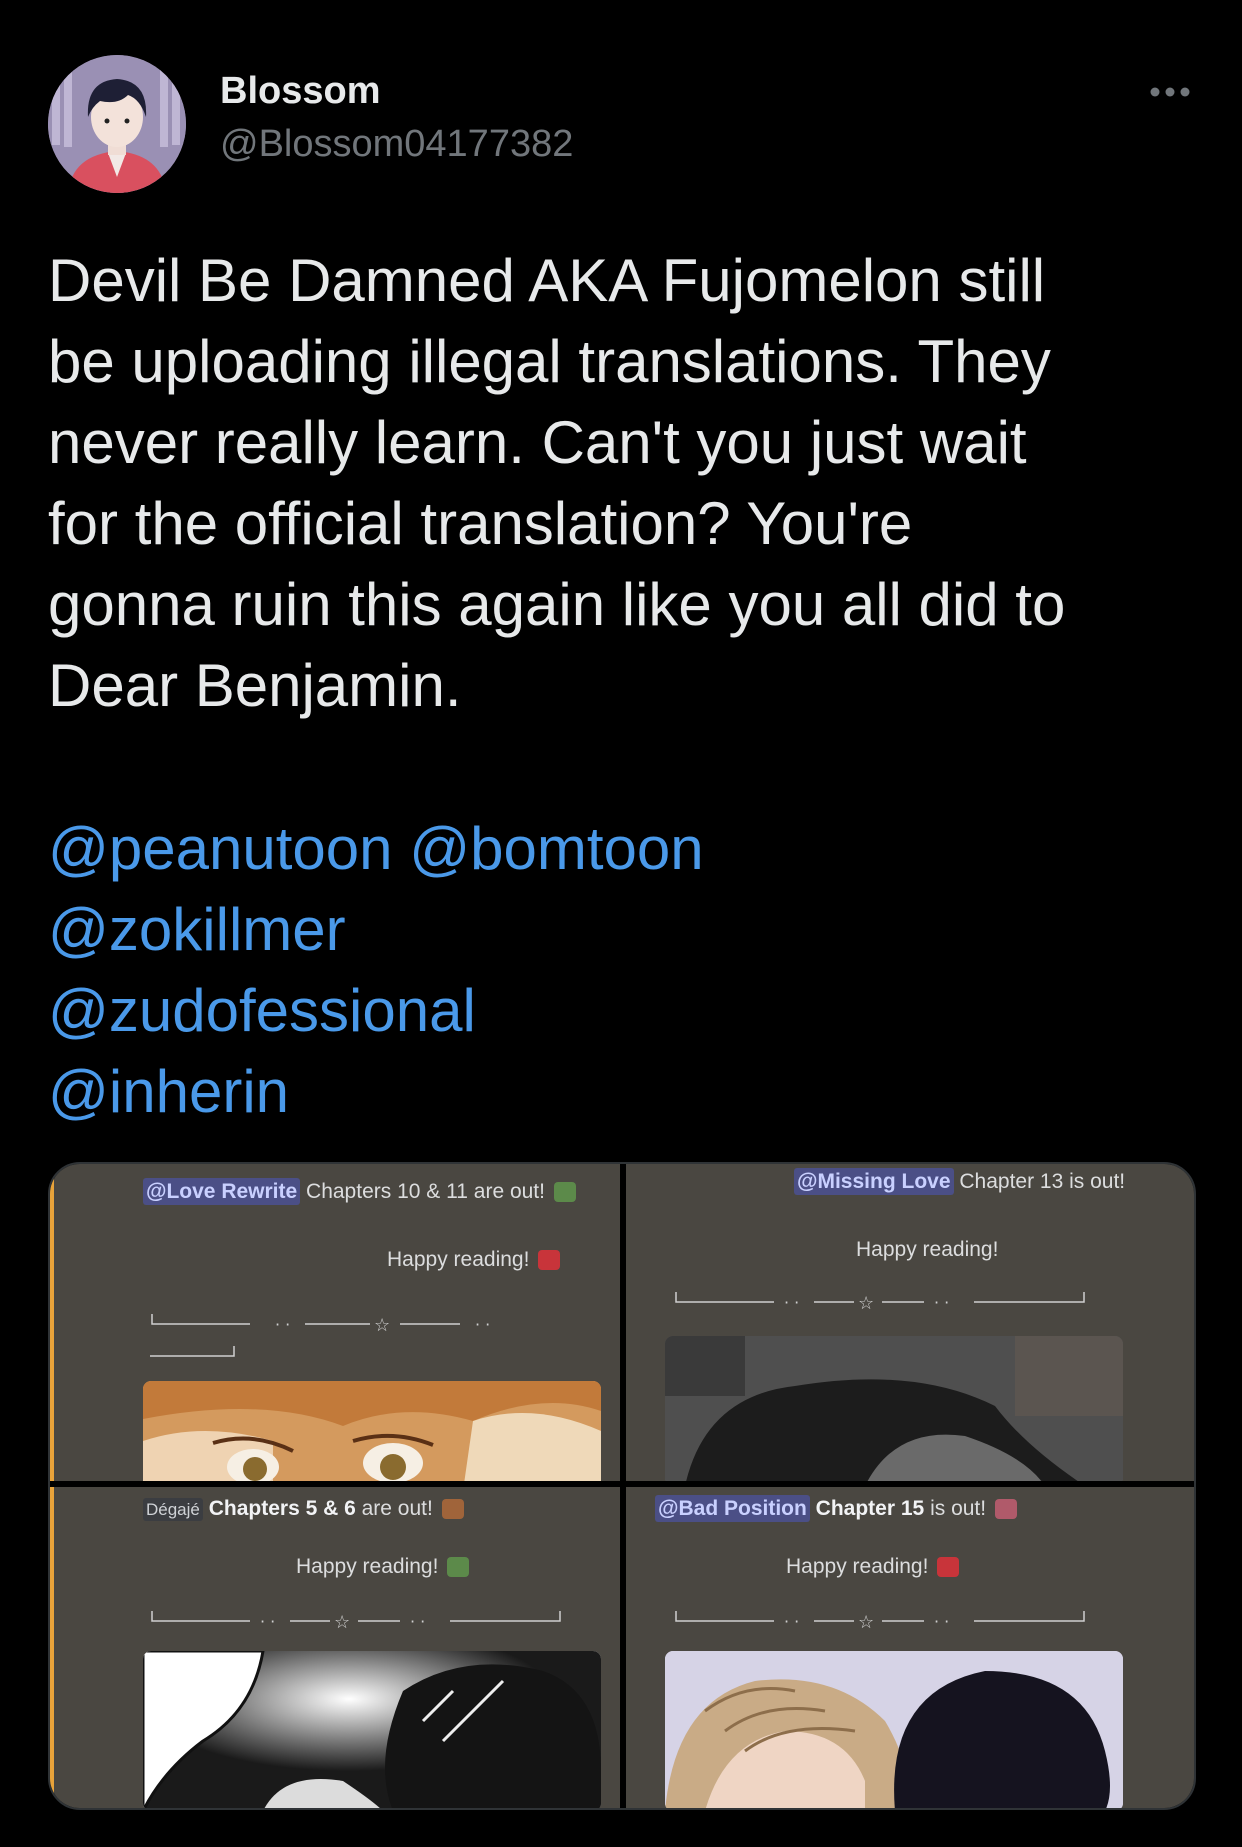 The image size is (1242, 1847). I want to click on announcement-line: @Bad Position Chapter 15 is out!, so click(836, 1508).